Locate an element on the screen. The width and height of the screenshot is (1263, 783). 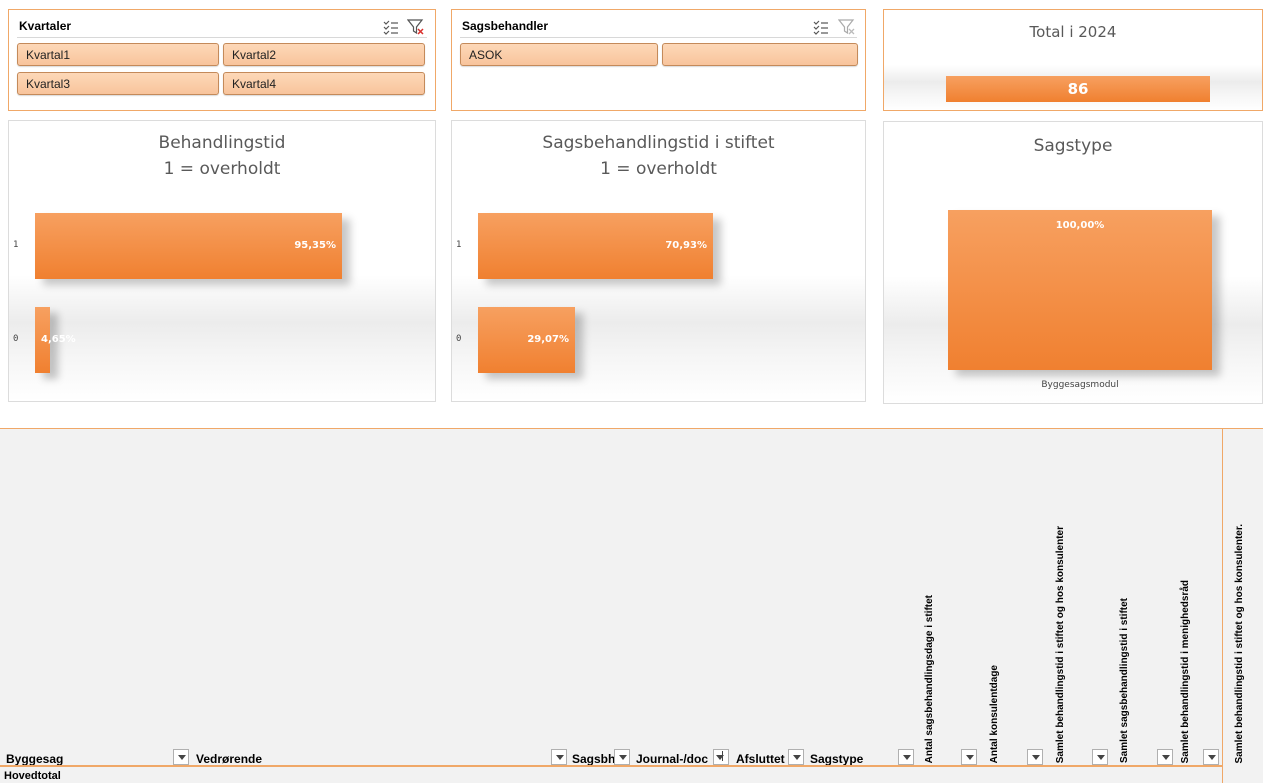
filter-dropdown-col9 is located at coordinates (1100, 757).